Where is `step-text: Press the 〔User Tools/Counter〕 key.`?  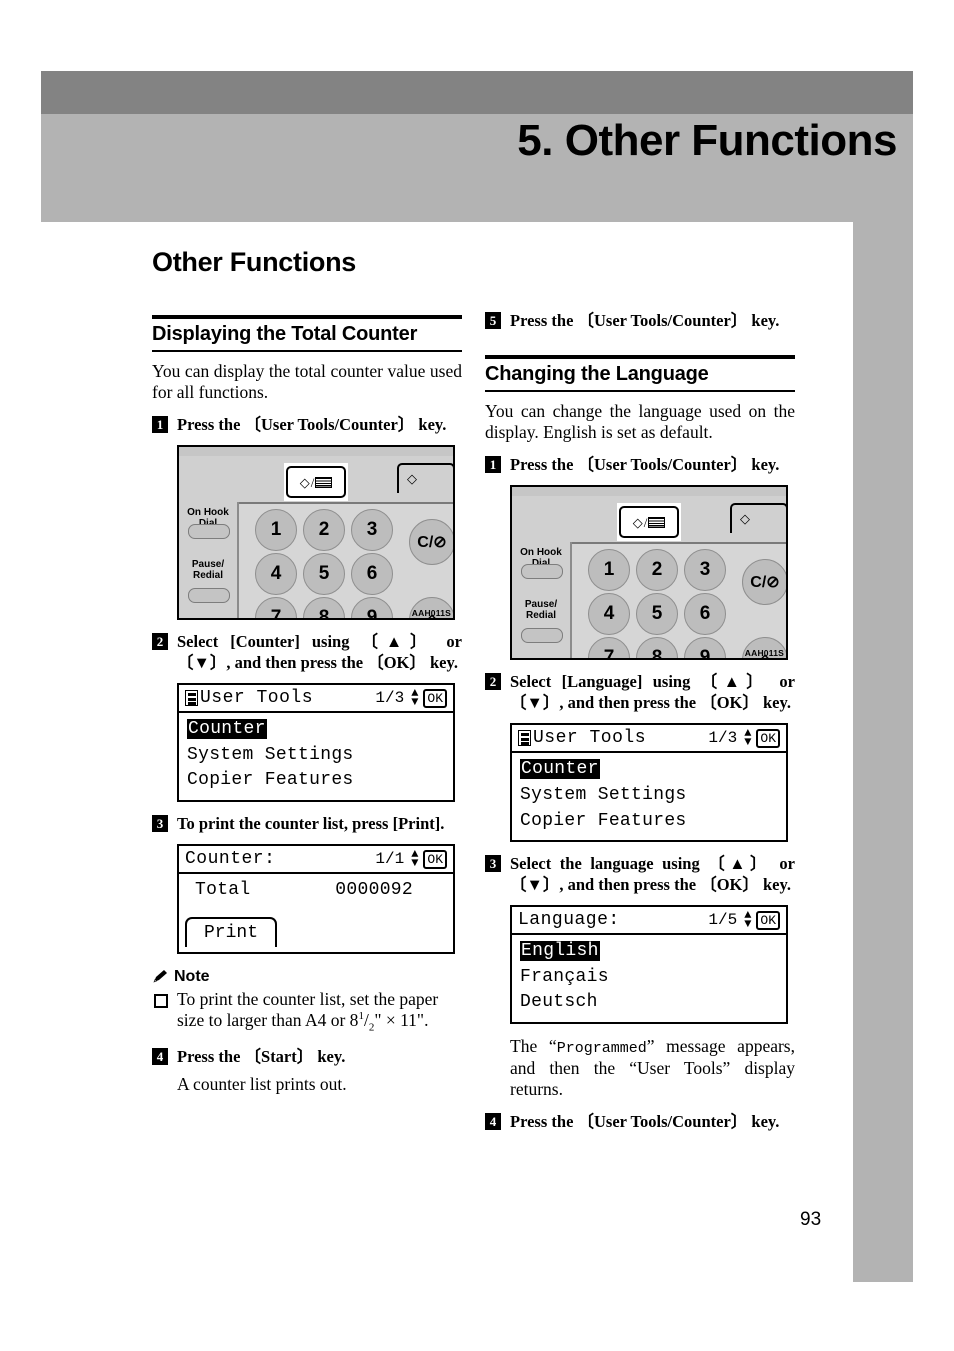
step-text: Press the 〔User Tools/Counter〕 key. is located at coordinates (645, 465).